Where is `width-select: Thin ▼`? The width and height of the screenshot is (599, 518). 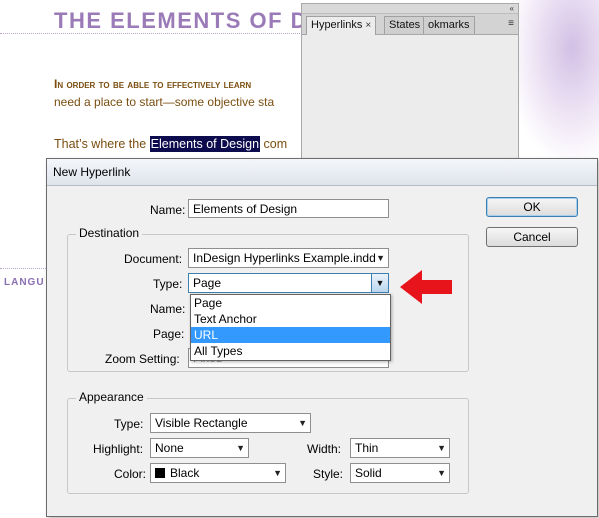 width-select: Thin ▼ is located at coordinates (400, 448).